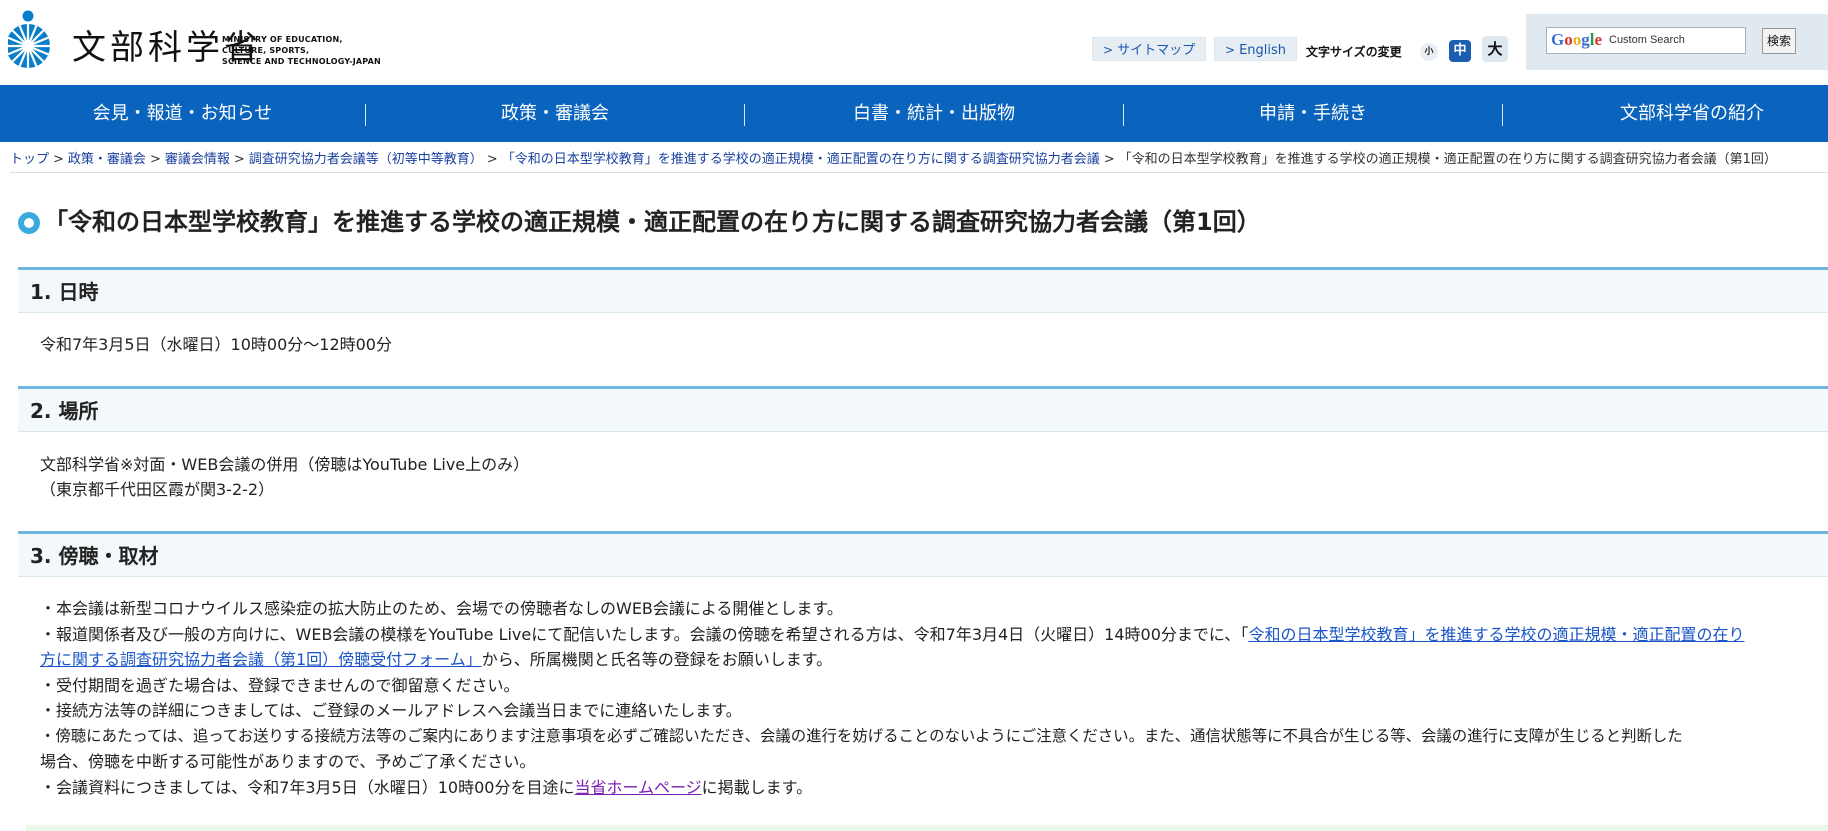  Describe the element at coordinates (285, 464) in the screenshot. I see `meeting-location: 文部科学省※対面・WEB会議の併用（傍聴はYouTube Live上のみ）` at that location.